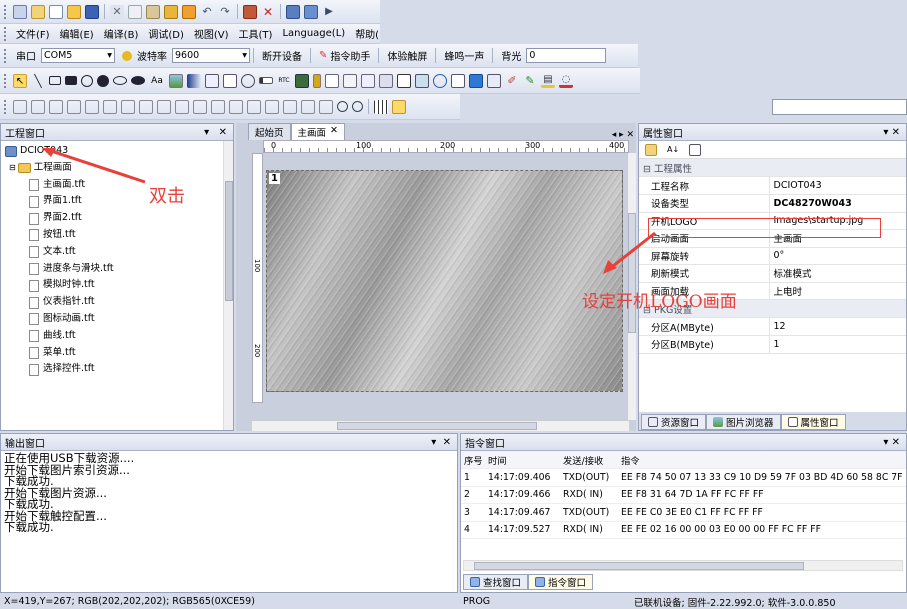 Image resolution: width=907 pixels, height=609 pixels. Describe the element at coordinates (236, 106) in the screenshot. I see `send-back-icon` at that location.